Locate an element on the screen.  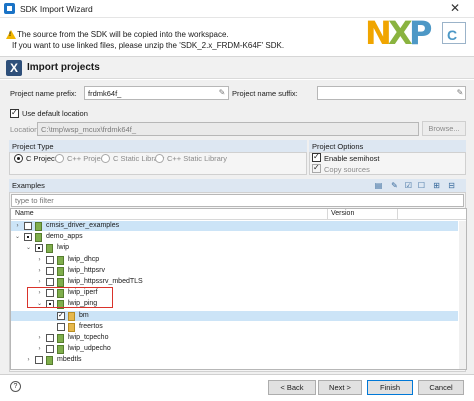
tree-row-label: cmsis_driver_examples is located at coordinates (83, 225).